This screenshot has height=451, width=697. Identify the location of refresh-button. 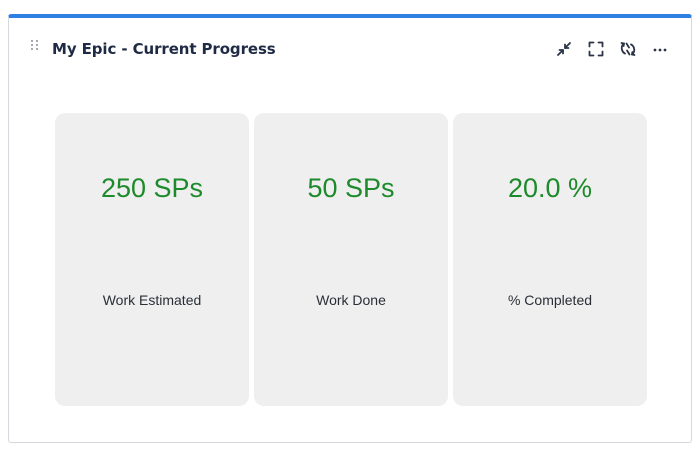
(628, 49).